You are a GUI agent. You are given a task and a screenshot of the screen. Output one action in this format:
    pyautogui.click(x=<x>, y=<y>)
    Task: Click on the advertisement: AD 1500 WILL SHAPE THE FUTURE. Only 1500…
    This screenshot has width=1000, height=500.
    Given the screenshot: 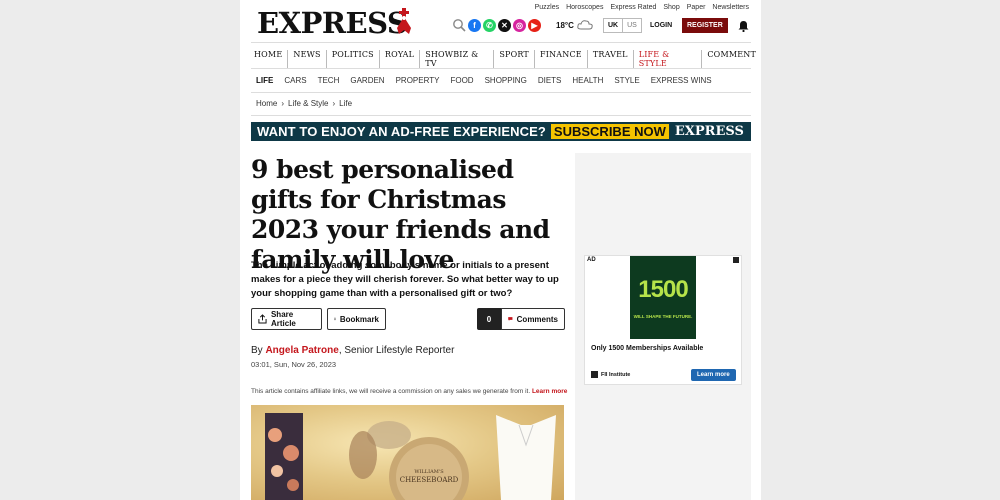 What is the action you would take?
    pyautogui.click(x=663, y=320)
    